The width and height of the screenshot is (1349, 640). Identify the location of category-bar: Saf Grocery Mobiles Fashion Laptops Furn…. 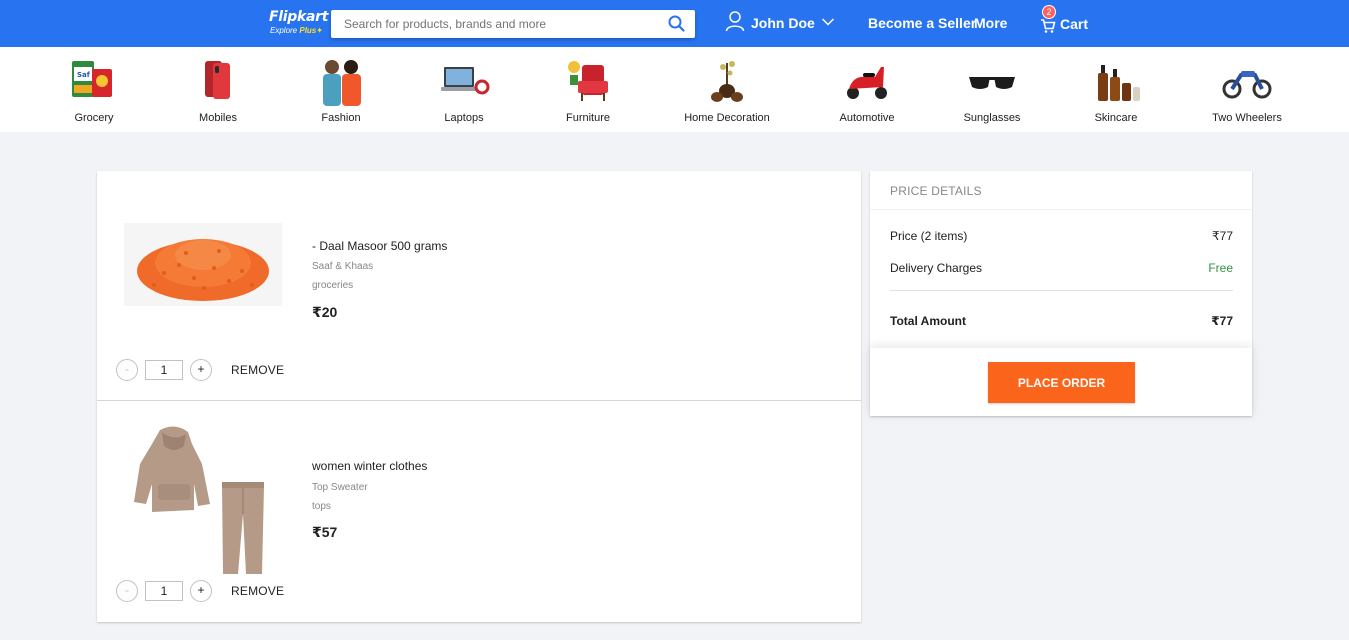
(674, 89).